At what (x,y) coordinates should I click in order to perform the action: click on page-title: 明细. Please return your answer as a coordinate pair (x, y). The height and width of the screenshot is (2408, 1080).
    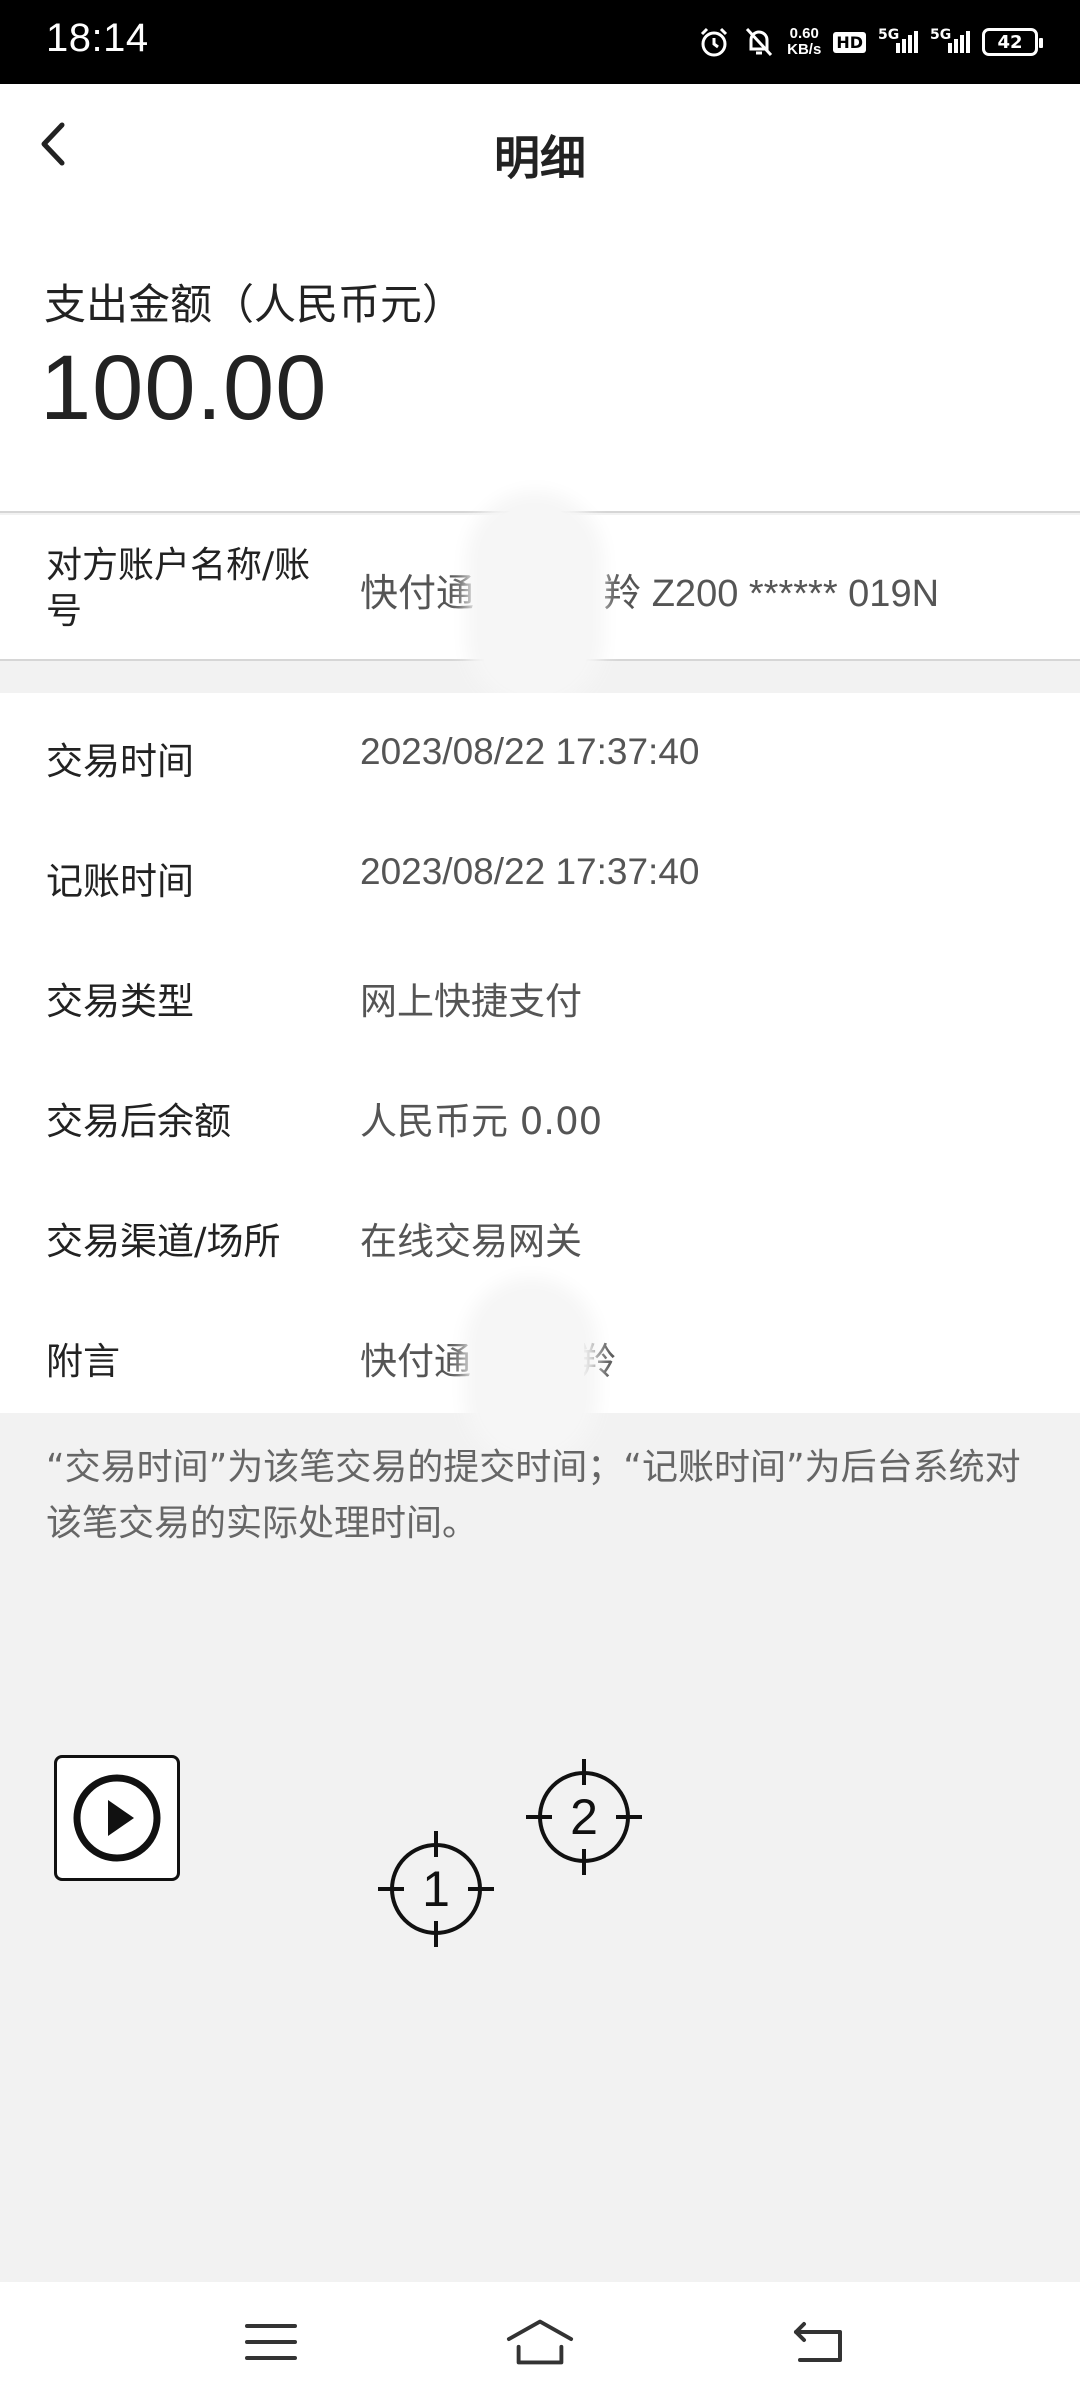
    Looking at the image, I should click on (540, 158).